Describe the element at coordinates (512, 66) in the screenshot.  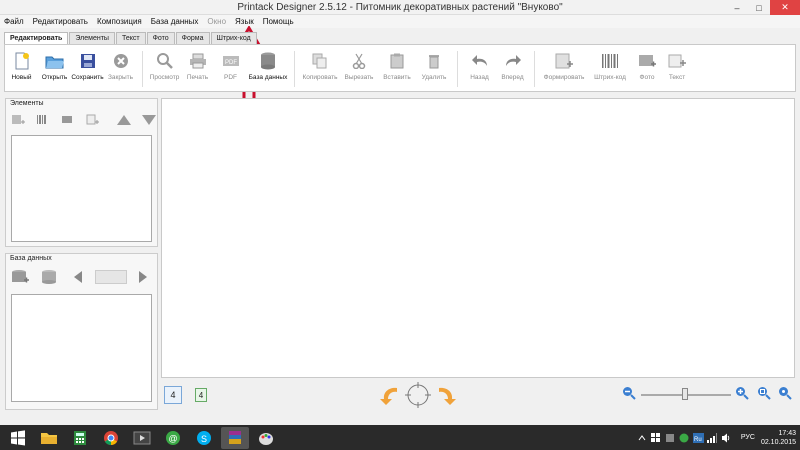
I see `redo-button: Вперед` at that location.